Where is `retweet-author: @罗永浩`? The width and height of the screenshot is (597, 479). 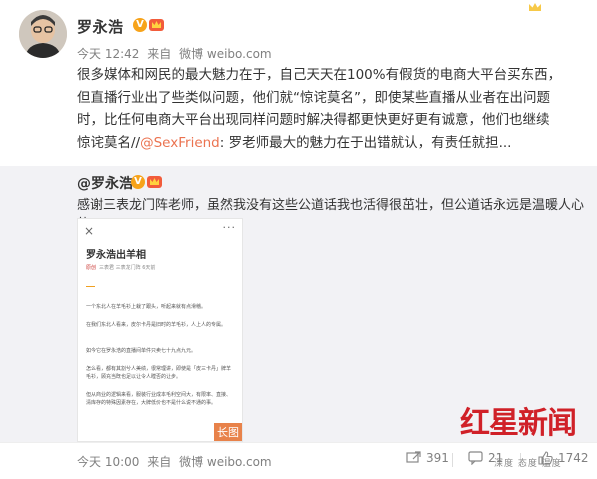 retweet-author: @罗永浩 is located at coordinates (105, 183).